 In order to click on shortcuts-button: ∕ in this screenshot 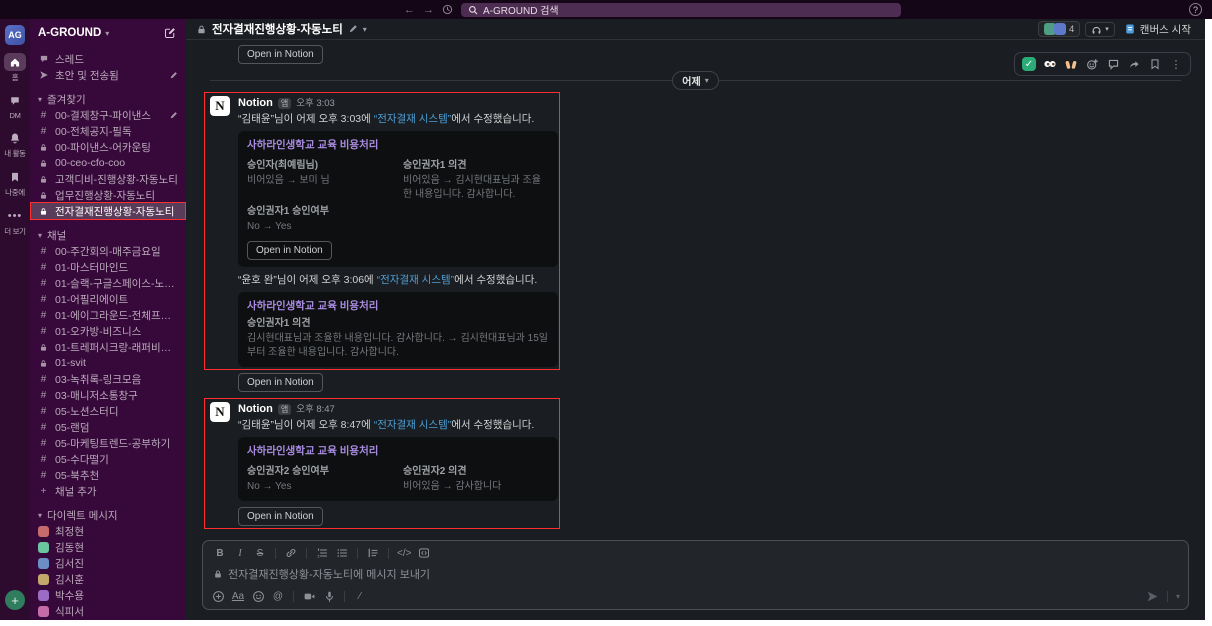, I will do `click(360, 596)`.